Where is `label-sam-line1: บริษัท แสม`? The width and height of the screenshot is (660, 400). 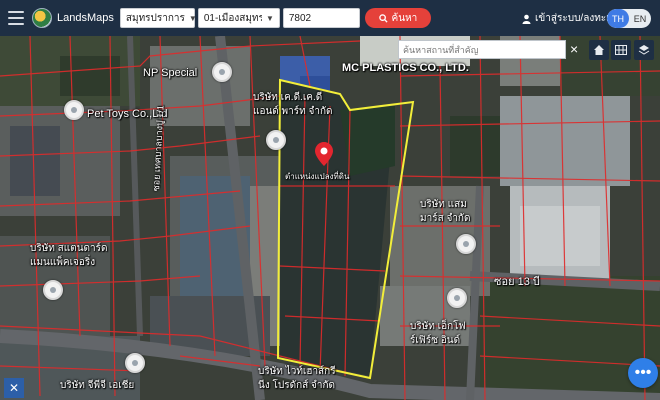
label-sam-line1: บริษัท แสม is located at coordinates (443, 204).